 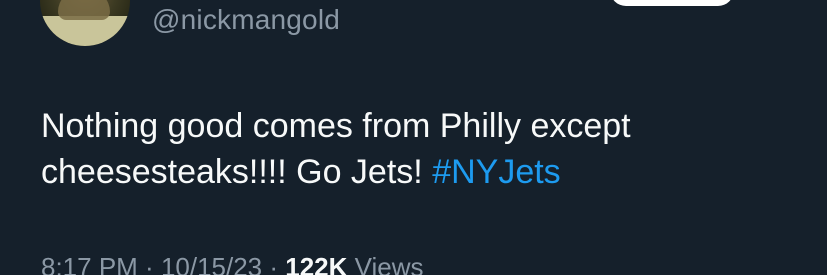 I want to click on views-count: 122K, so click(x=316, y=263).